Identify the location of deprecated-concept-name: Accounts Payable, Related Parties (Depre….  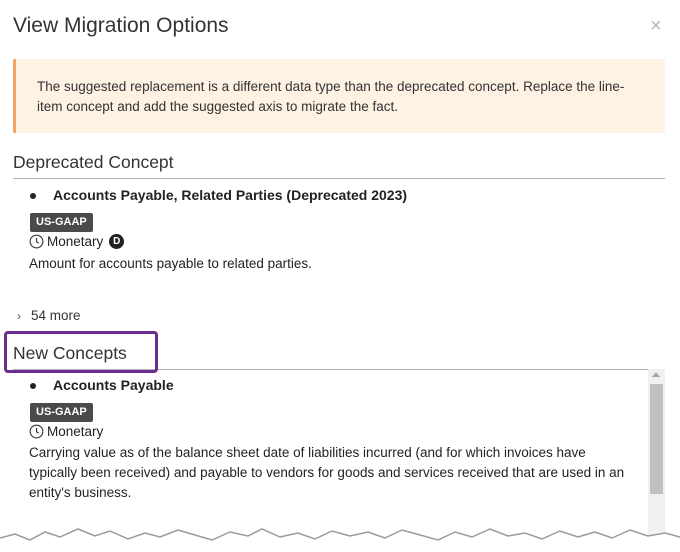
(230, 195).